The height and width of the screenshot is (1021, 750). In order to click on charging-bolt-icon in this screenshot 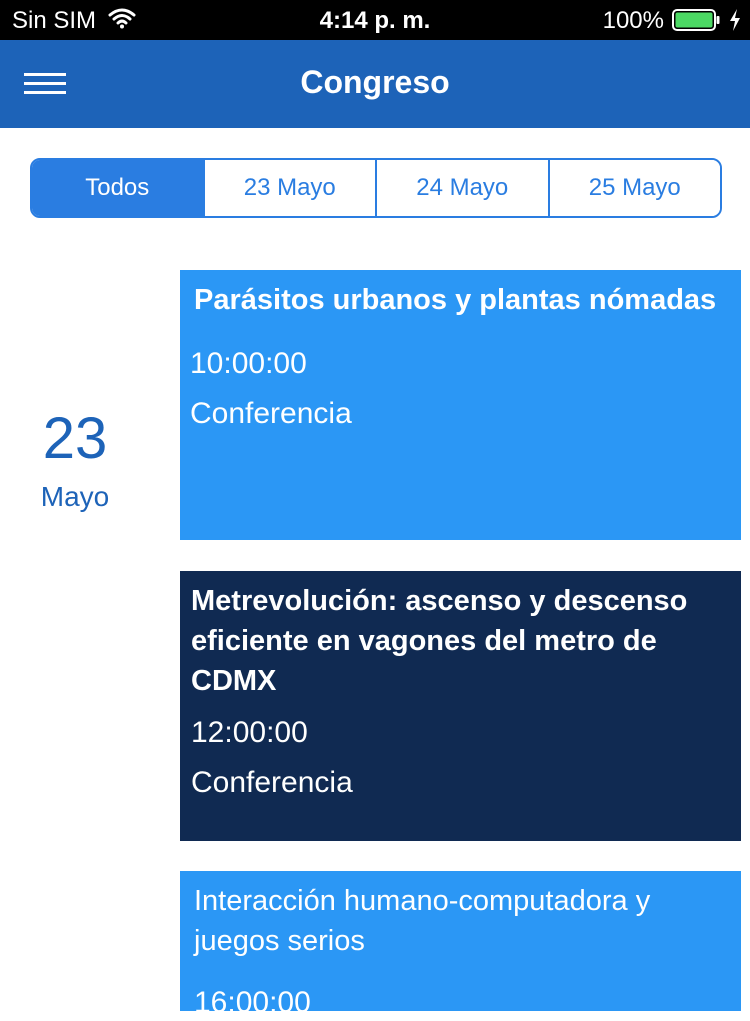, I will do `click(735, 23)`.